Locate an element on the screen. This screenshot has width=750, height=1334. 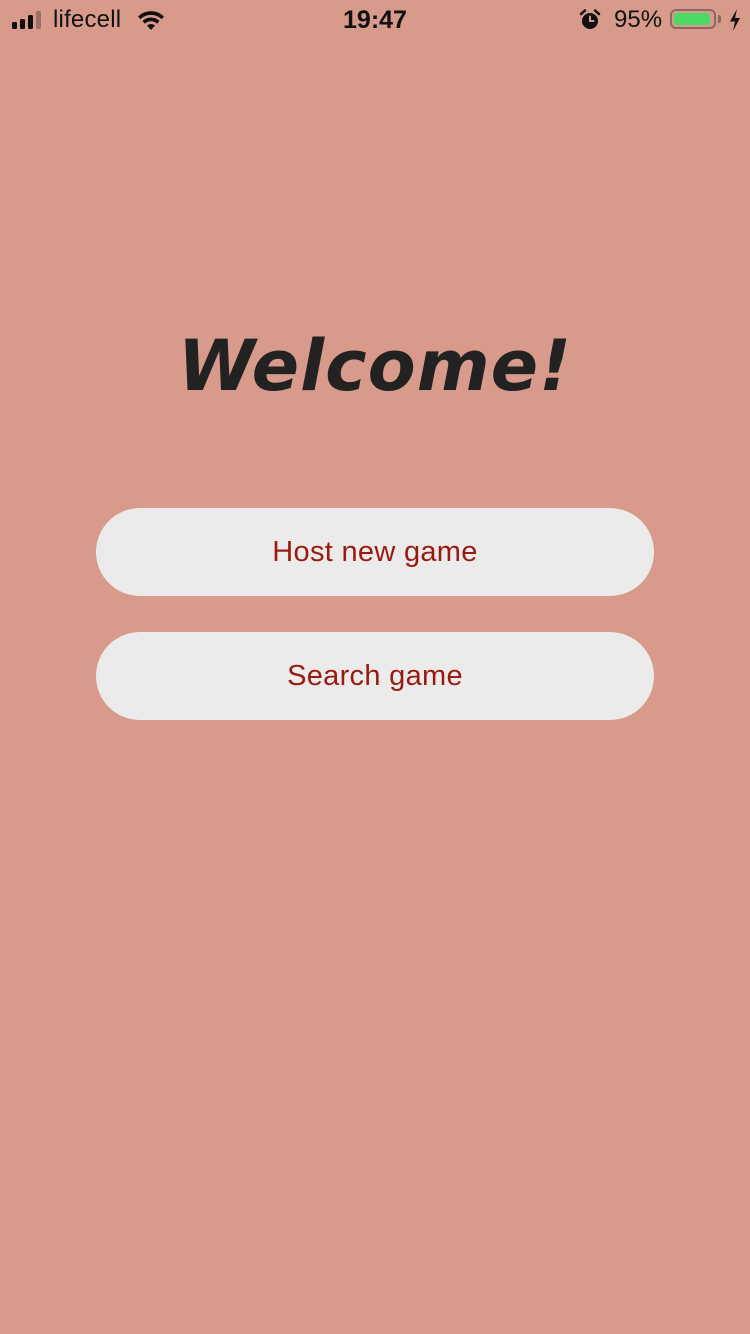
welcome-title: Welcome! is located at coordinates (375, 366).